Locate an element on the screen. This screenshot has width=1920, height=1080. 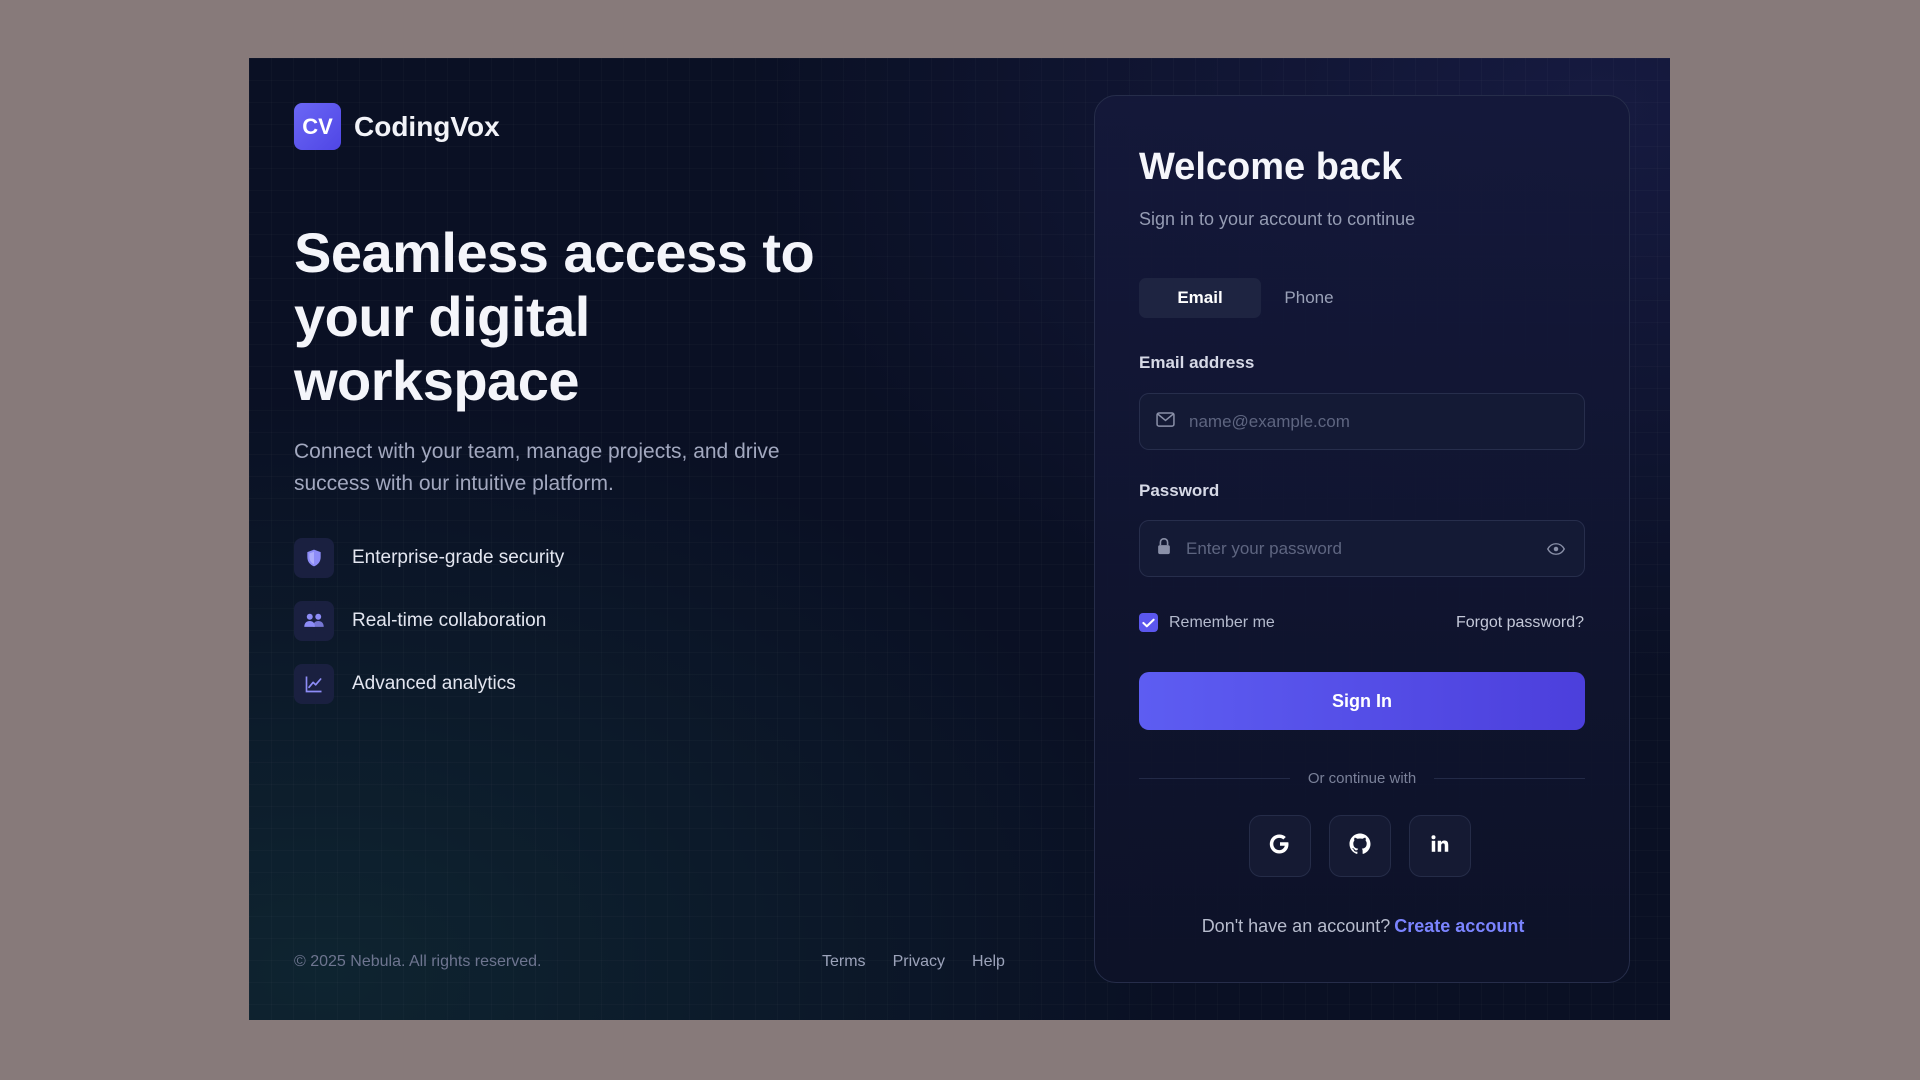
create-account-link: Create account is located at coordinates (1459, 926).